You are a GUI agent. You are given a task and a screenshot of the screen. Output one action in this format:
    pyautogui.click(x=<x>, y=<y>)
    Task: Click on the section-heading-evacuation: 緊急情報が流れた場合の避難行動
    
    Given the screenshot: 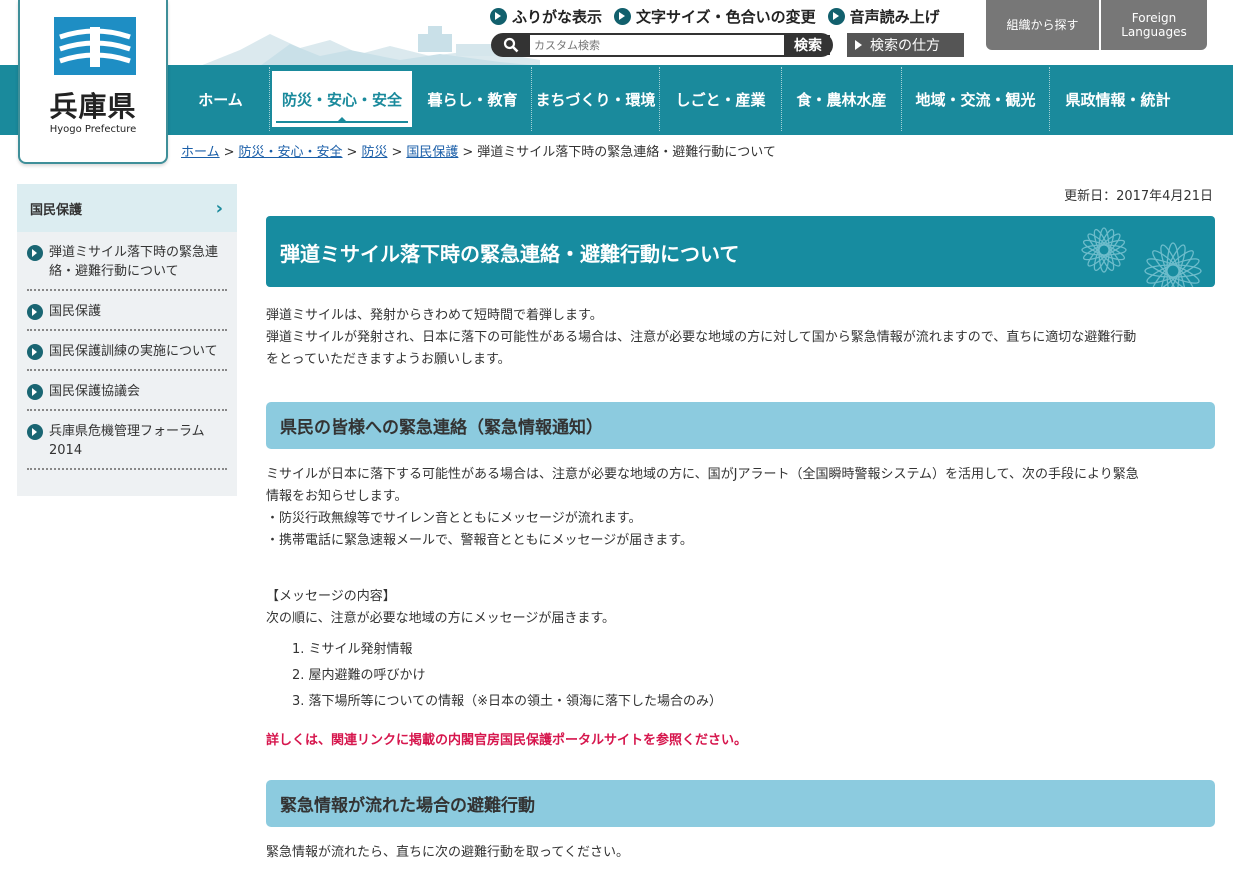 What is the action you would take?
    pyautogui.click(x=740, y=803)
    